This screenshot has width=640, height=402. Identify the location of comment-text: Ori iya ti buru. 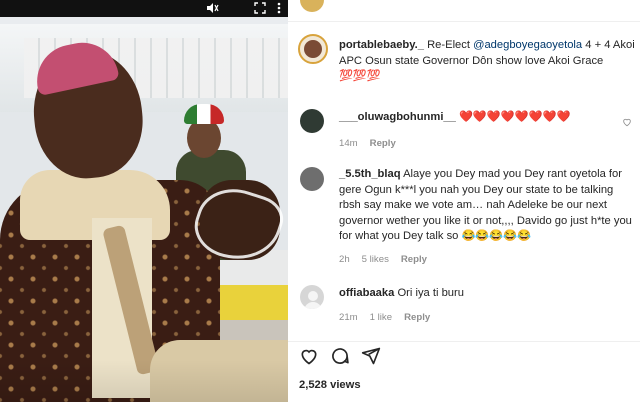
(430, 293).